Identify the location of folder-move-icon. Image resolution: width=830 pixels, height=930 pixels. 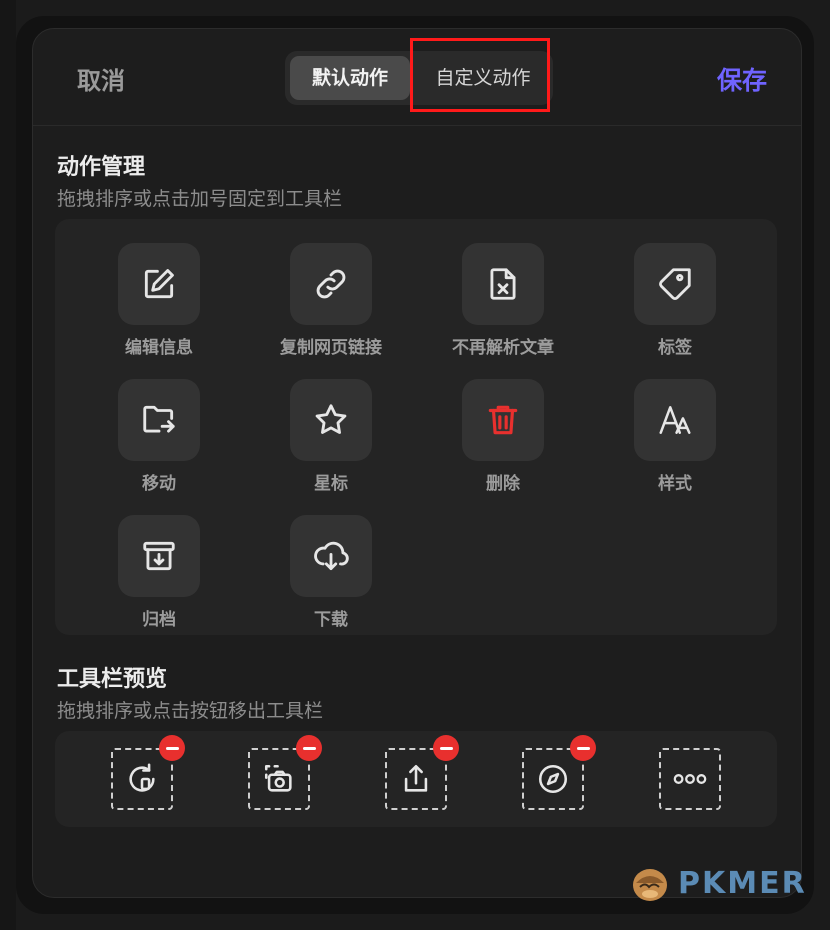
(159, 420).